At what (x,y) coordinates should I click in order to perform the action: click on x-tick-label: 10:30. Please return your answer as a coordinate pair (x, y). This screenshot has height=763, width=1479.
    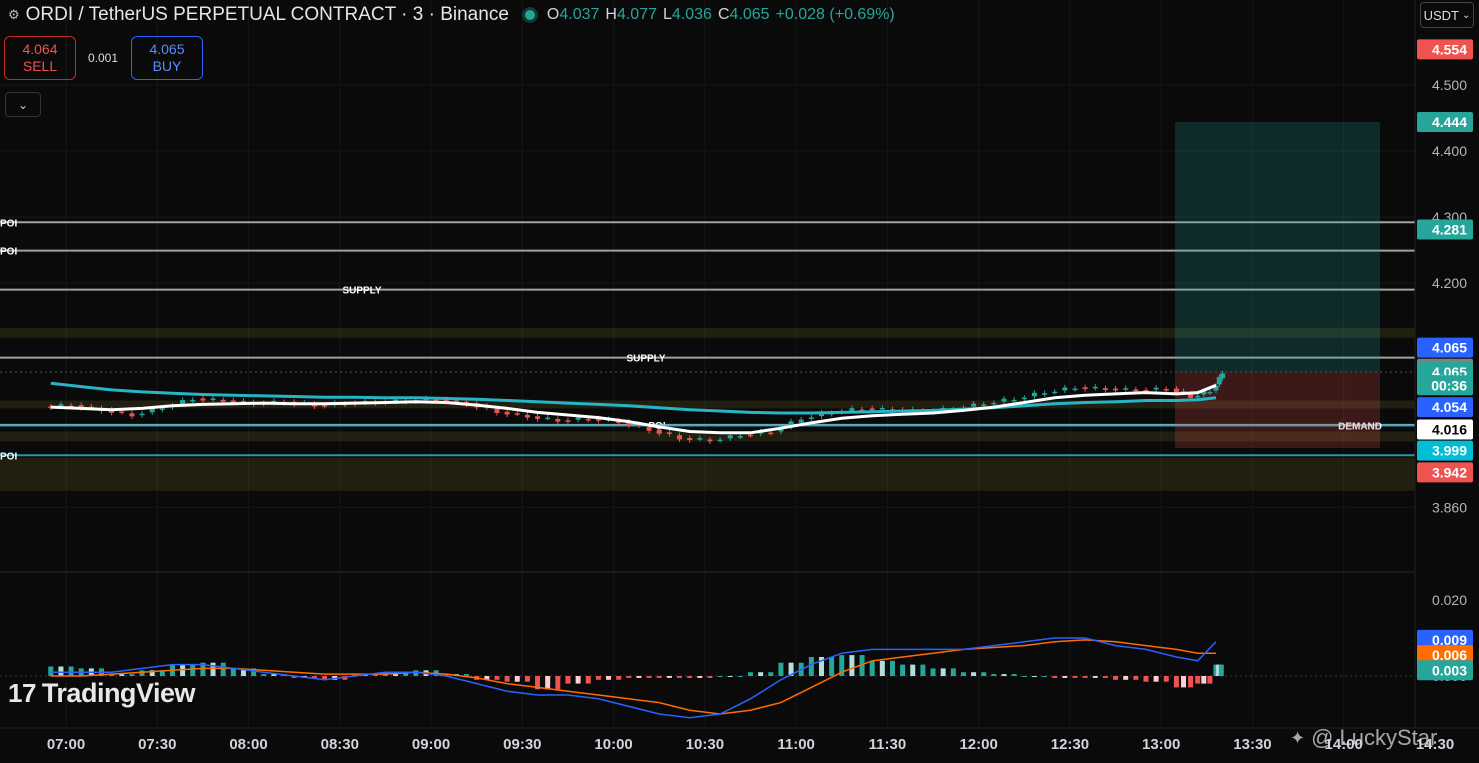
    Looking at the image, I should click on (705, 744).